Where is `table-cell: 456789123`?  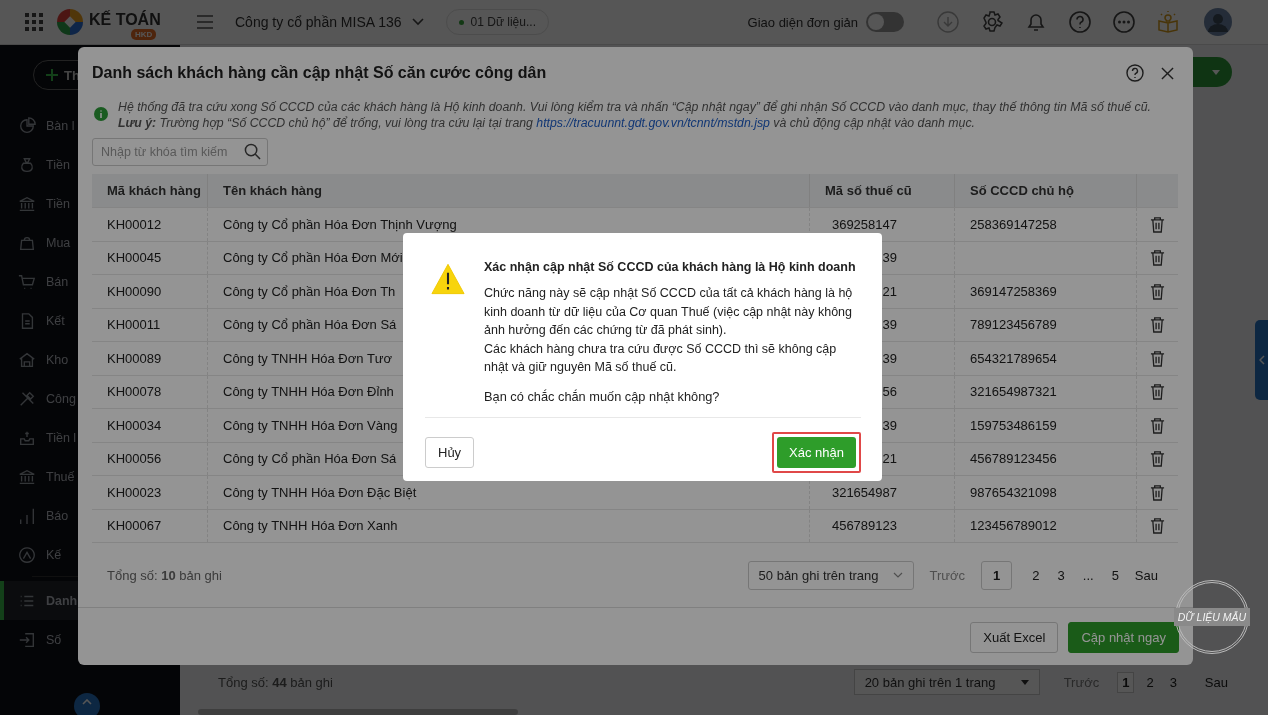
table-cell: 456789123 is located at coordinates (864, 526).